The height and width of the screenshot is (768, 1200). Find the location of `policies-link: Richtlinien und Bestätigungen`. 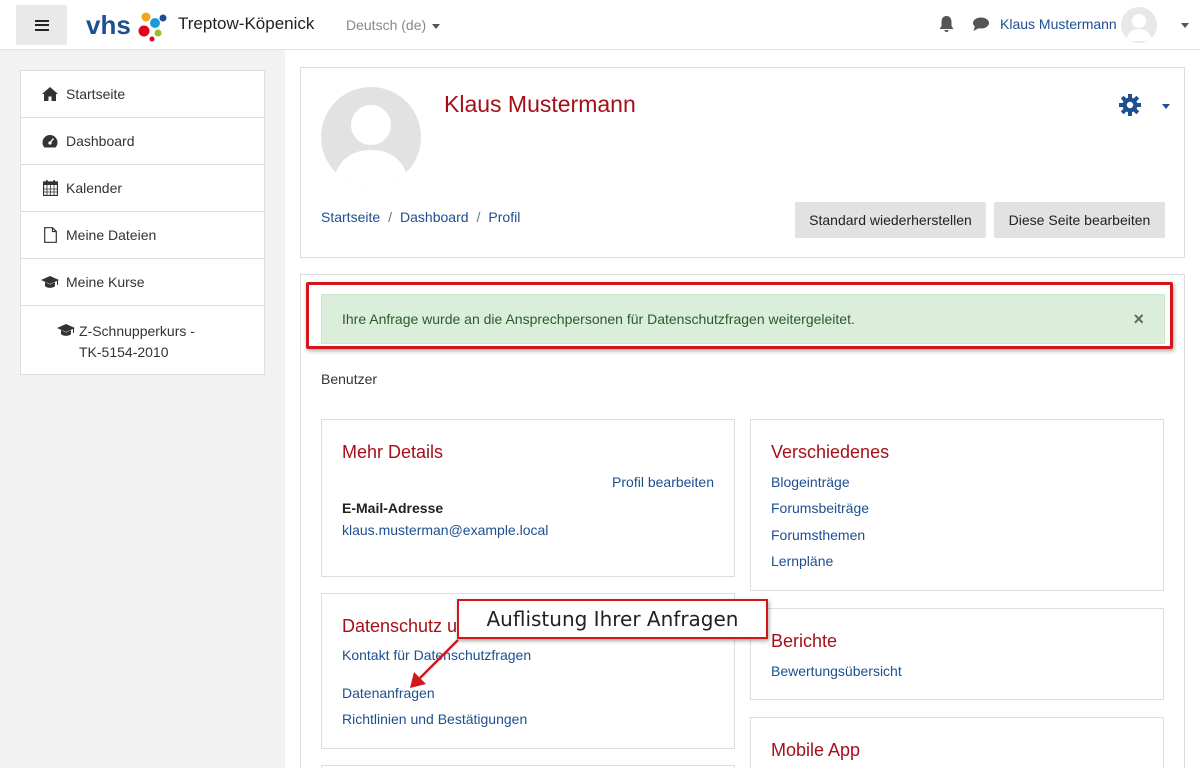

policies-link: Richtlinien und Bestätigungen is located at coordinates (434, 719).